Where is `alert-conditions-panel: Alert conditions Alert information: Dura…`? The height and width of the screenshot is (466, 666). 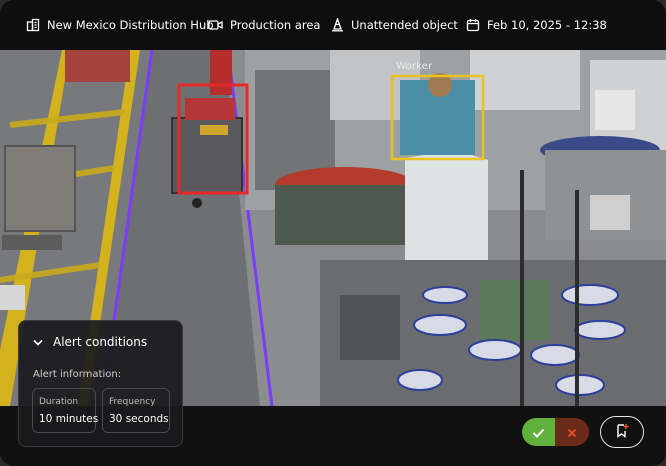
alert-conditions-panel: Alert conditions Alert information: Dura… is located at coordinates (100, 383).